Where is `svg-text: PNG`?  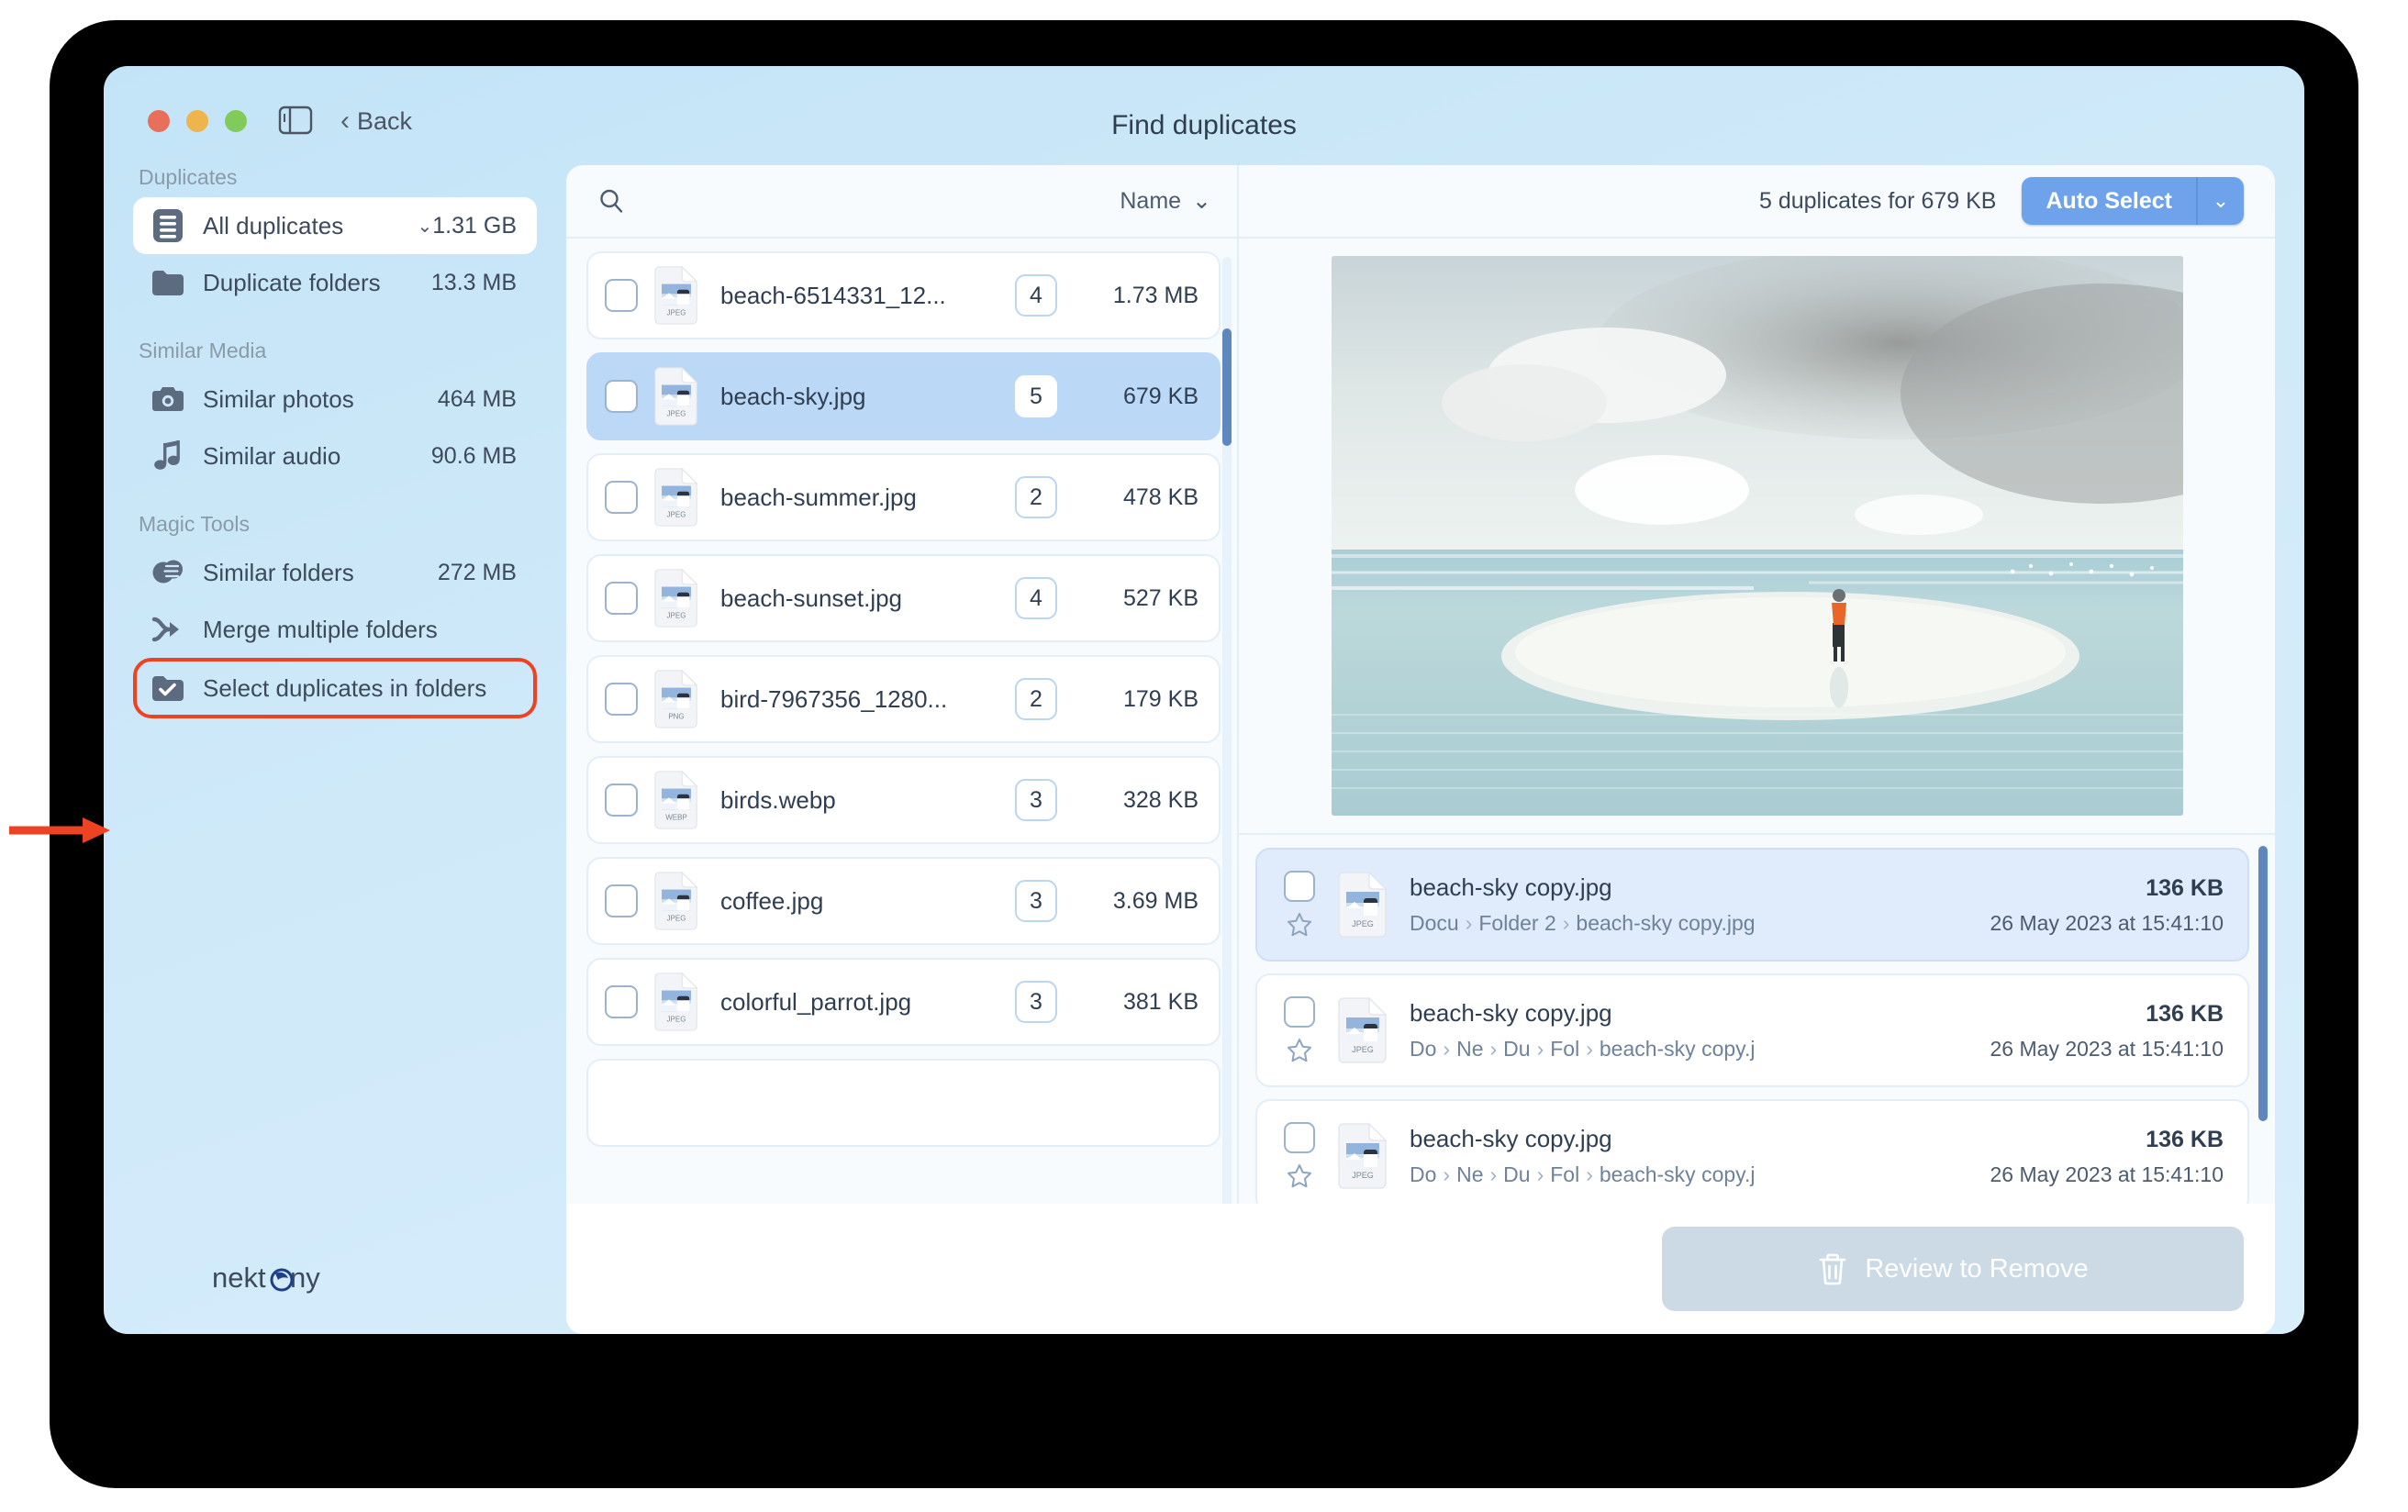
svg-text: PNG is located at coordinates (676, 716).